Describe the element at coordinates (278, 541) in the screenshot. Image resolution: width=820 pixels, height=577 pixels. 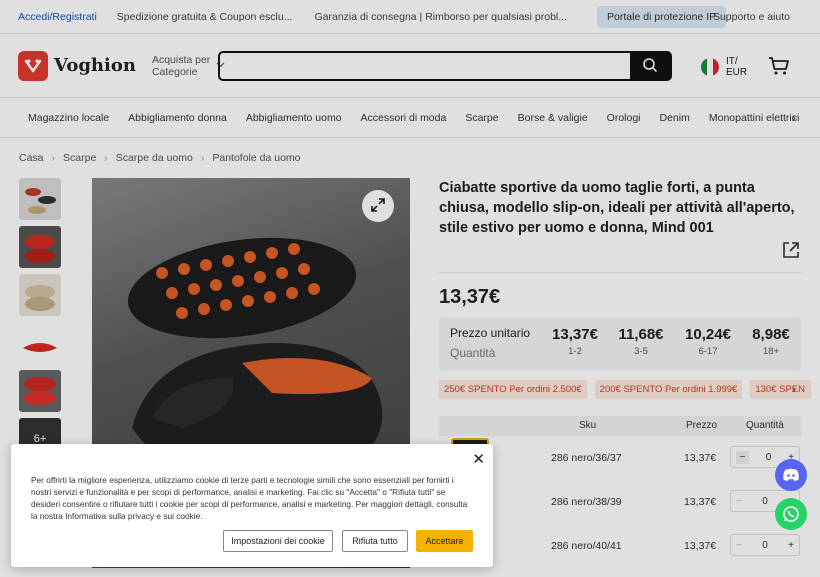
I see `cookie-settings-button: Impostazioni dei cookie` at that location.